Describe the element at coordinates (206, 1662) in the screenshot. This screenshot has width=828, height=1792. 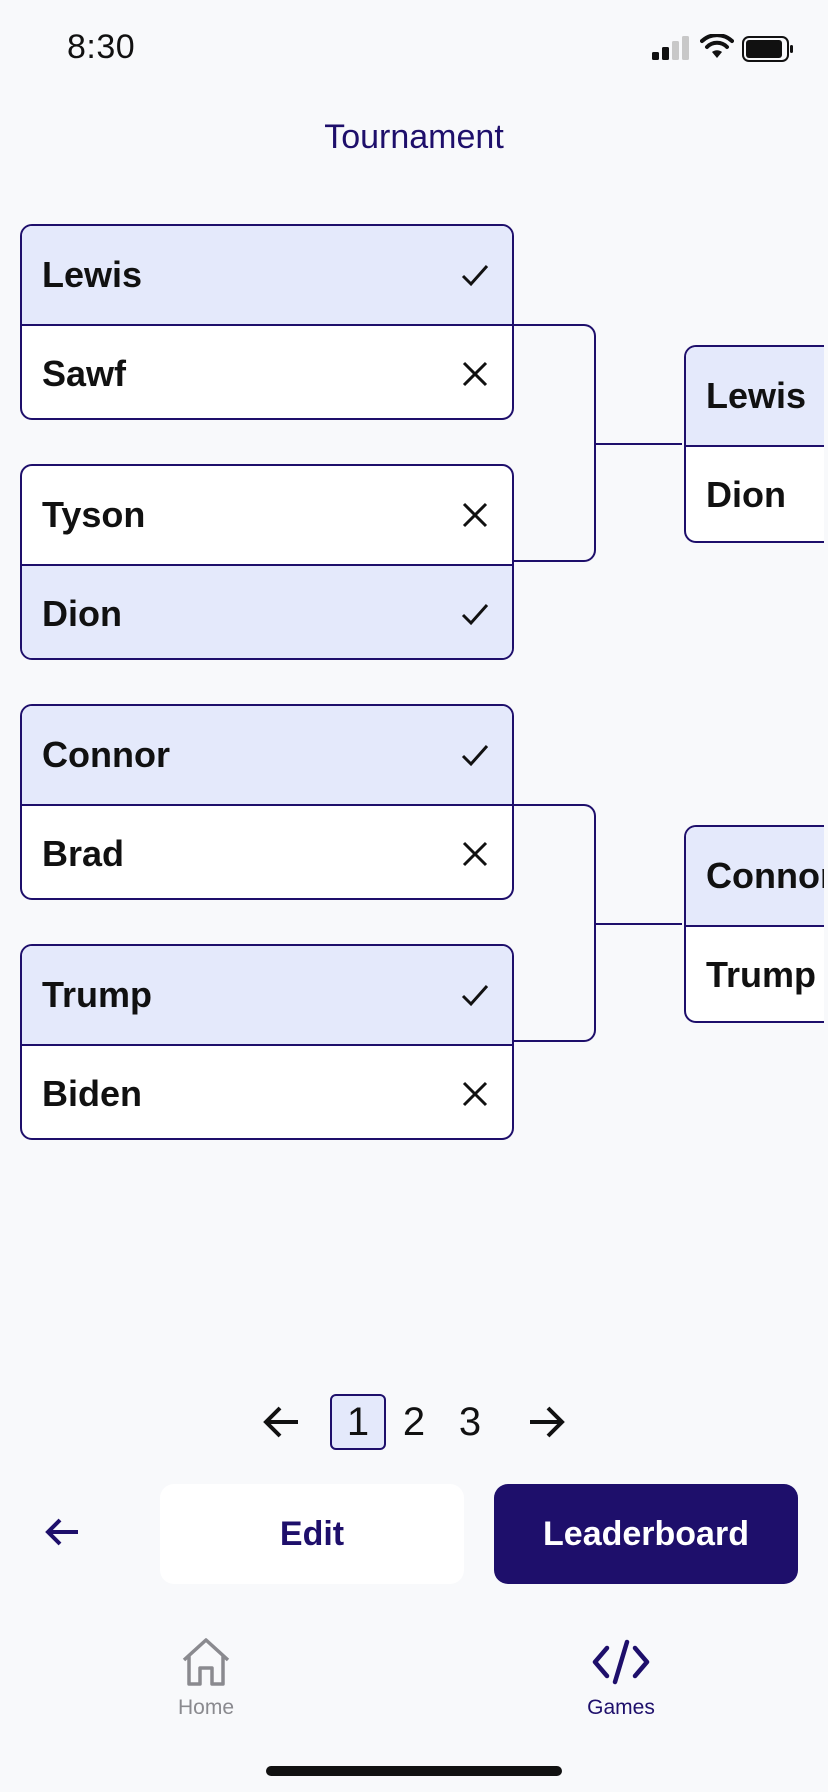
I see `home-icon` at that location.